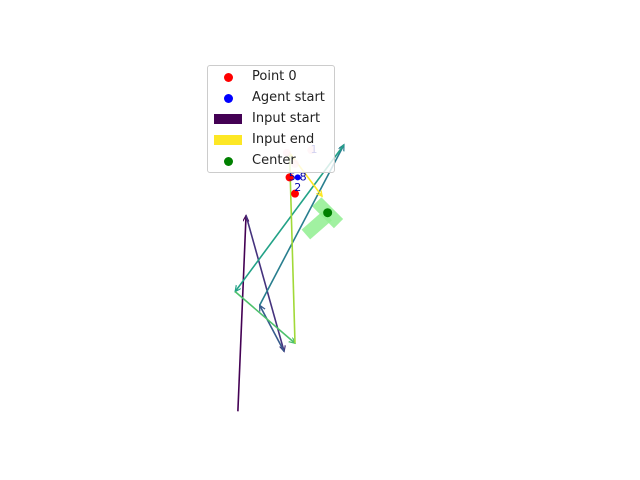 The height and width of the screenshot is (480, 640). I want to click on legend-entry-point-0: Point 0, so click(272, 77).